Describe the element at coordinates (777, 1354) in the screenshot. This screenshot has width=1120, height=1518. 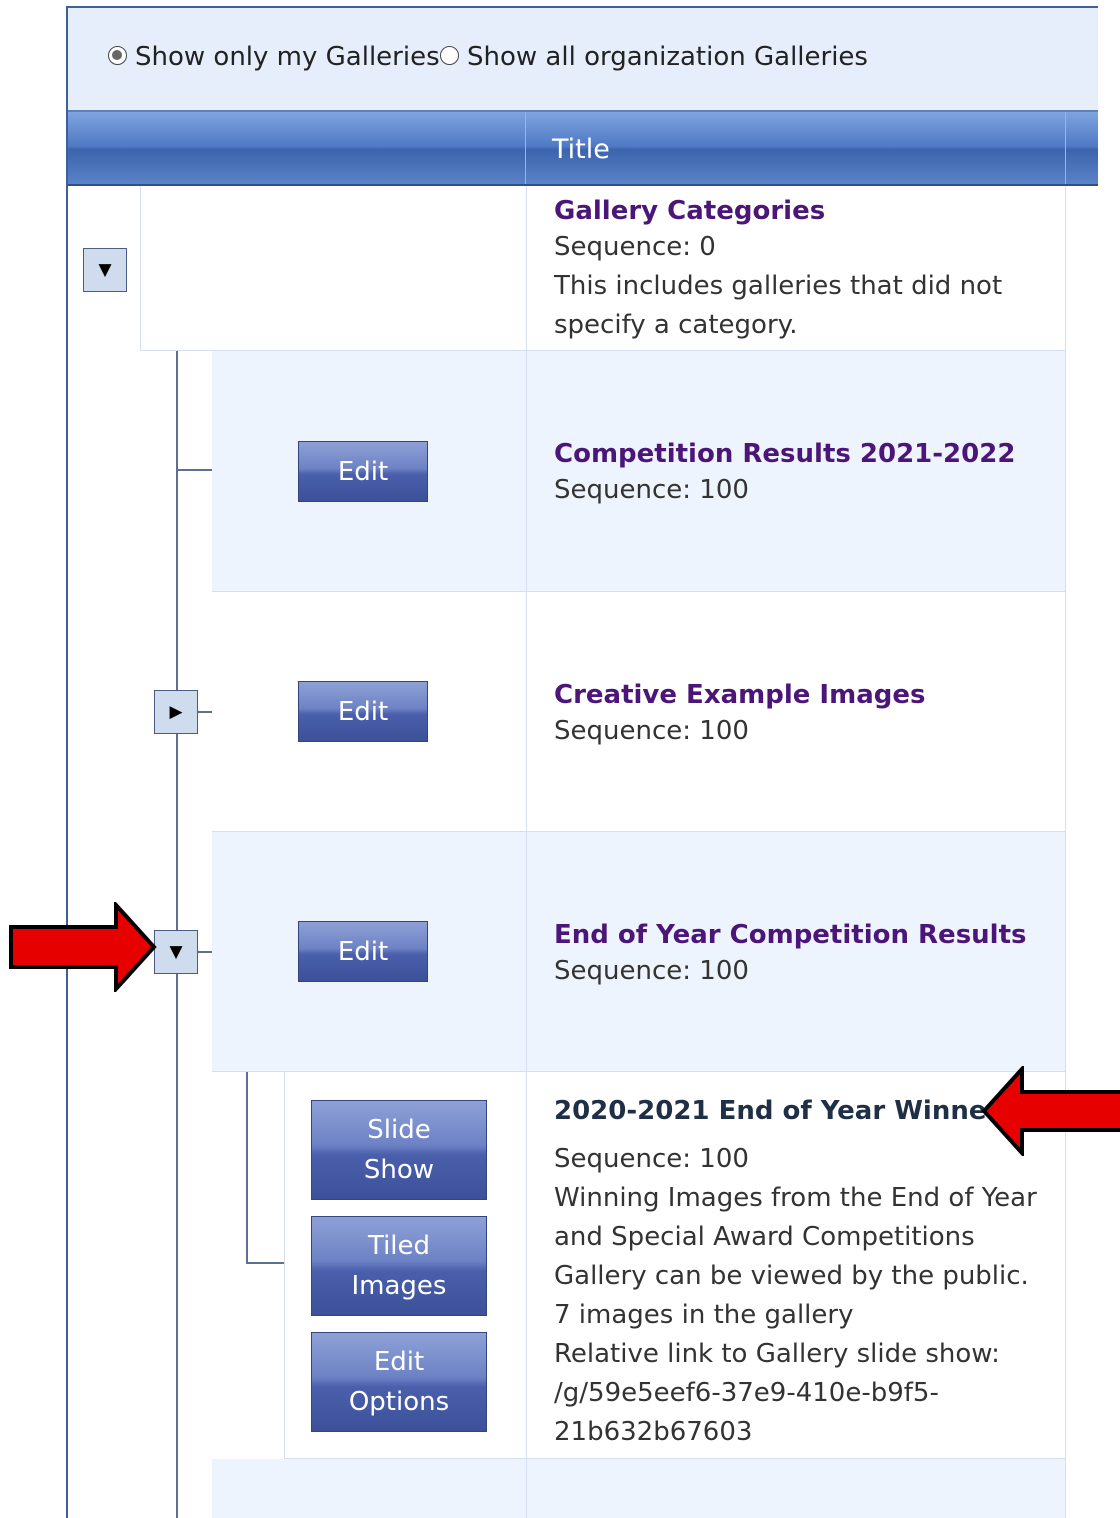
I see `gallery-link-label: Relative link to Gallery slide show:` at that location.